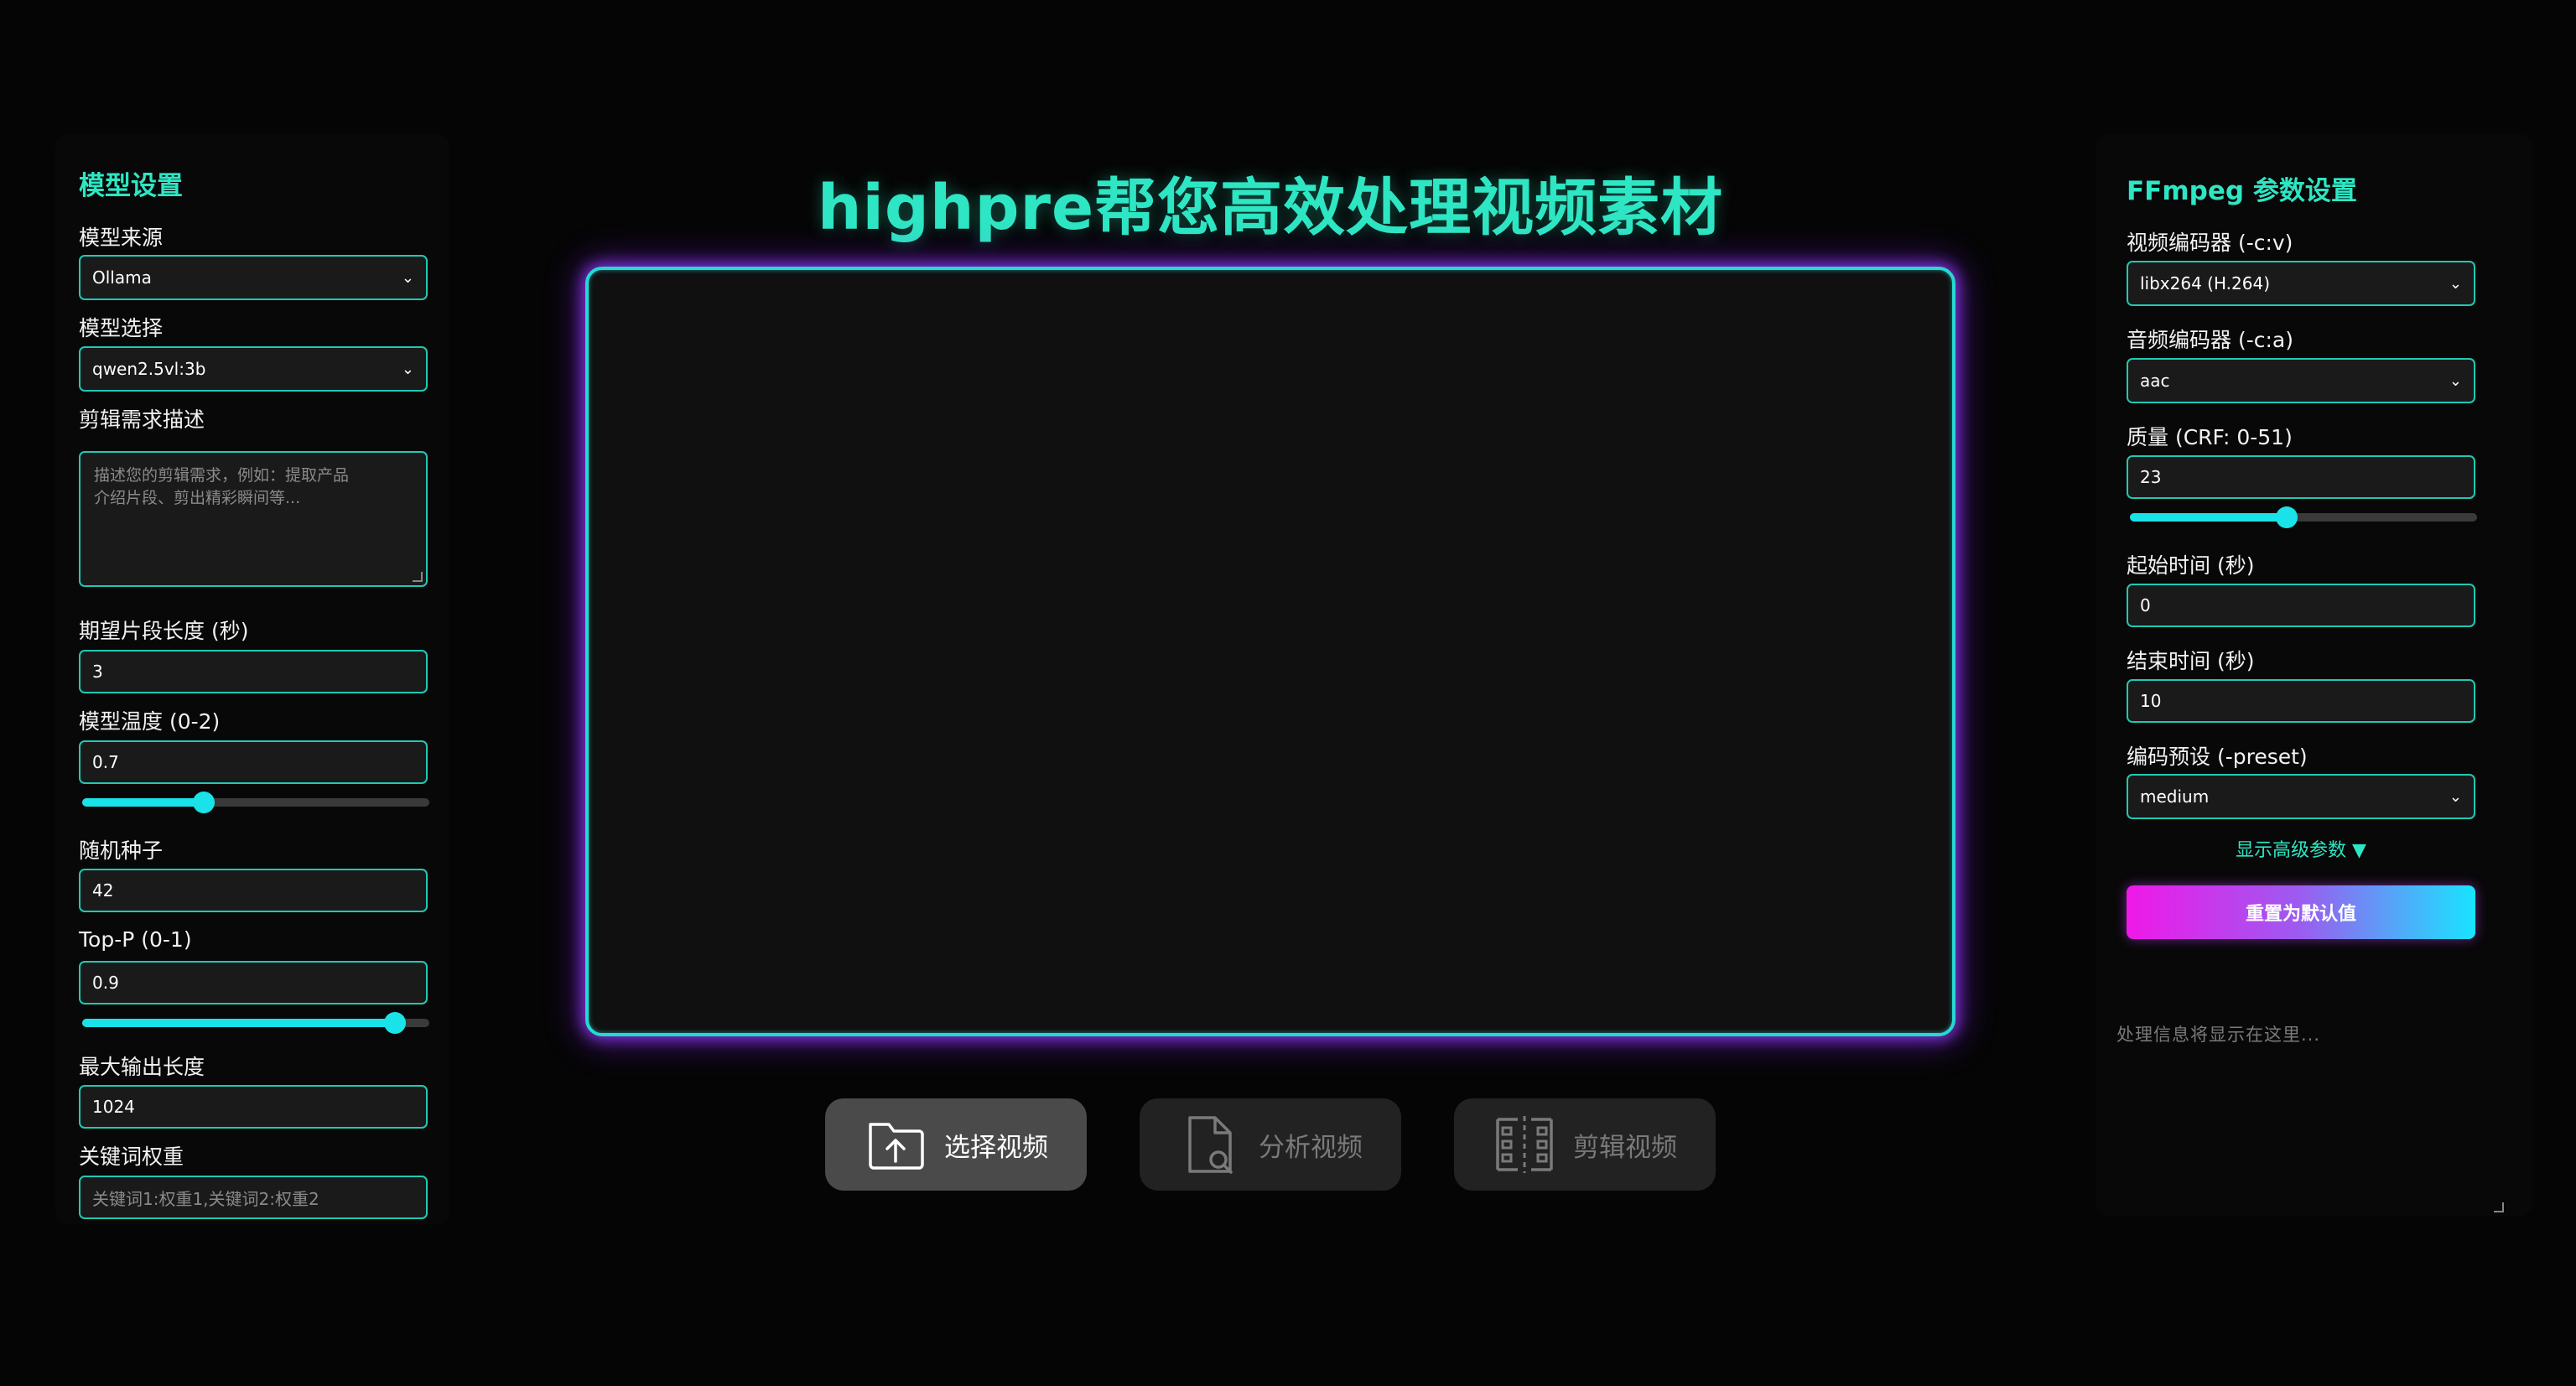 The image size is (2576, 1386). Describe the element at coordinates (1210, 1145) in the screenshot. I see `file-search-icon` at that location.